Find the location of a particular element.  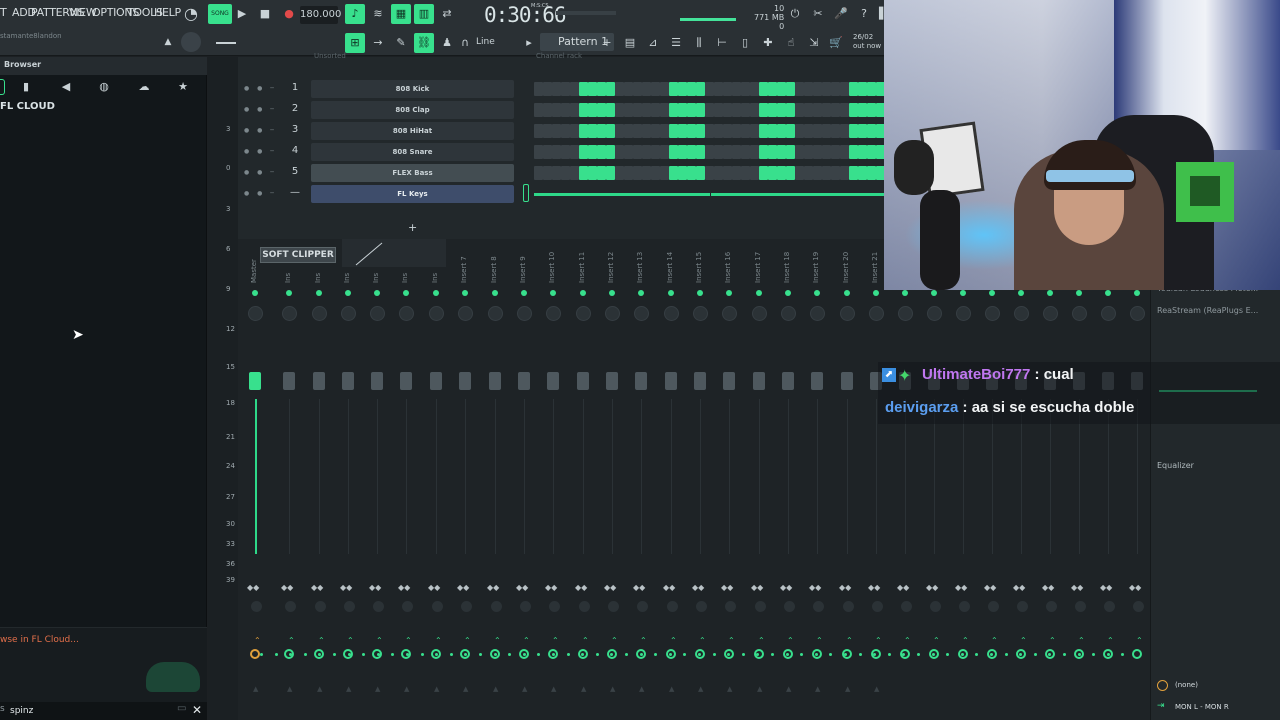

mixer-strip: ◆◆ ⌃ is located at coordinates (1052, 479).